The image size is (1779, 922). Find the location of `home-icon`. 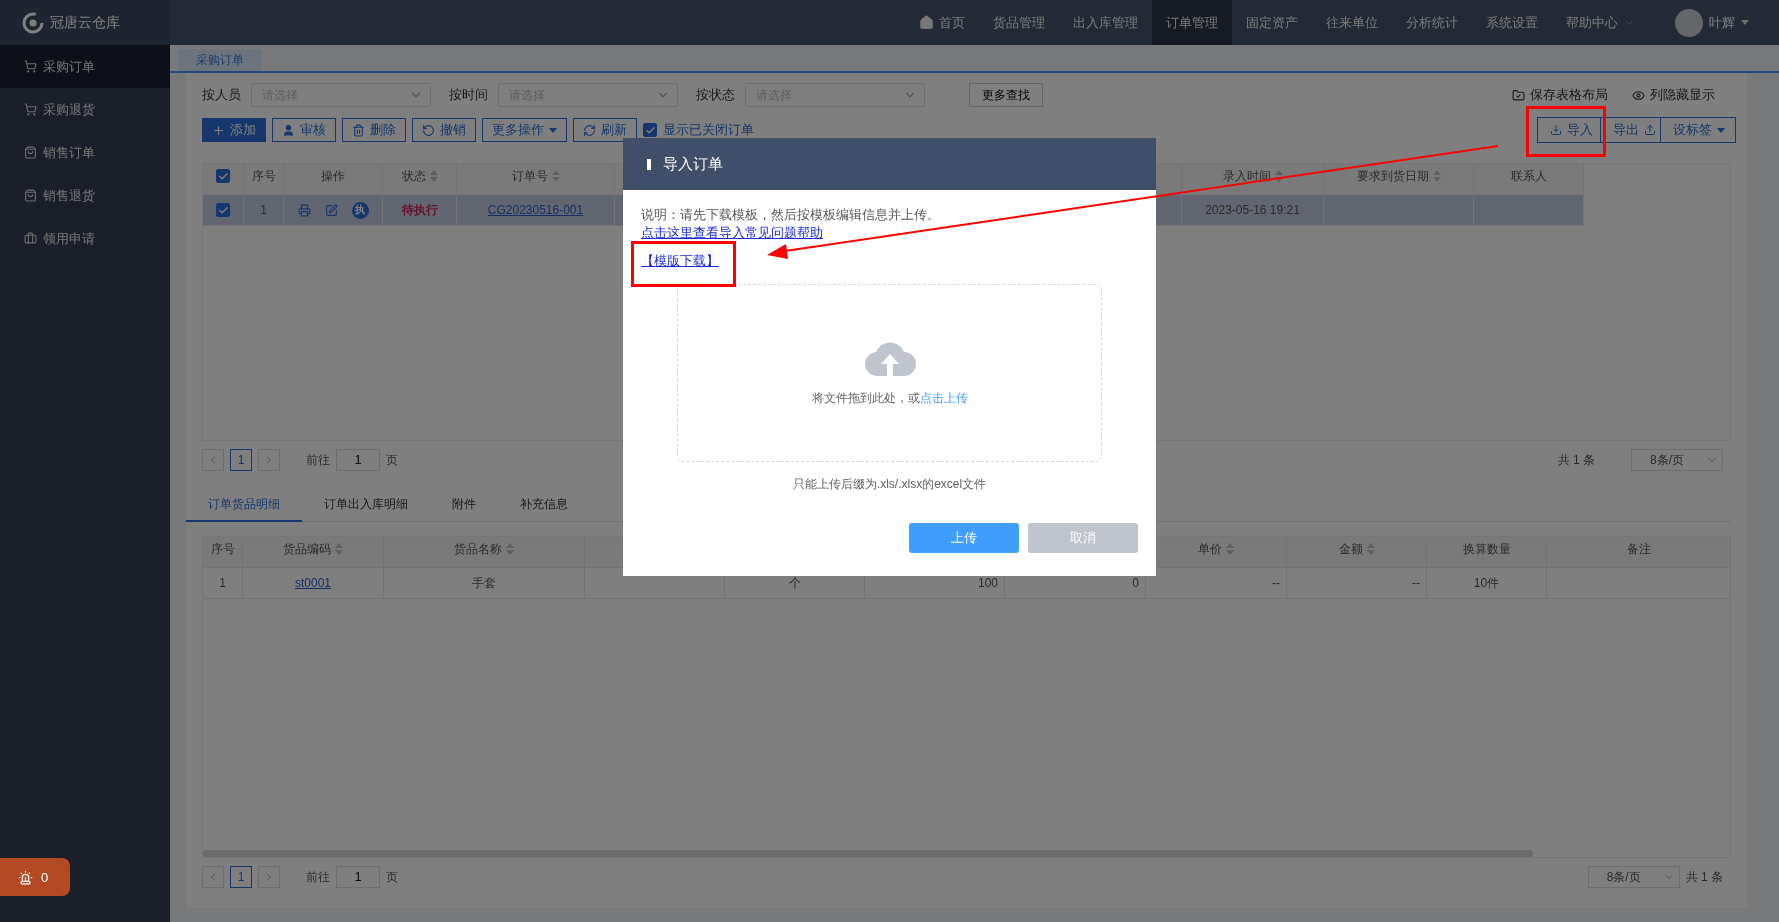

home-icon is located at coordinates (926, 22).